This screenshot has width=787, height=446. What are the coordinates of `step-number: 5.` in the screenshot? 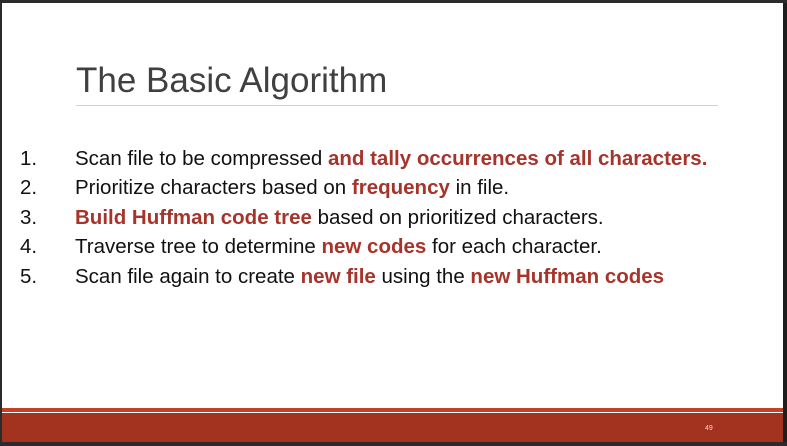 It's located at (29, 276).